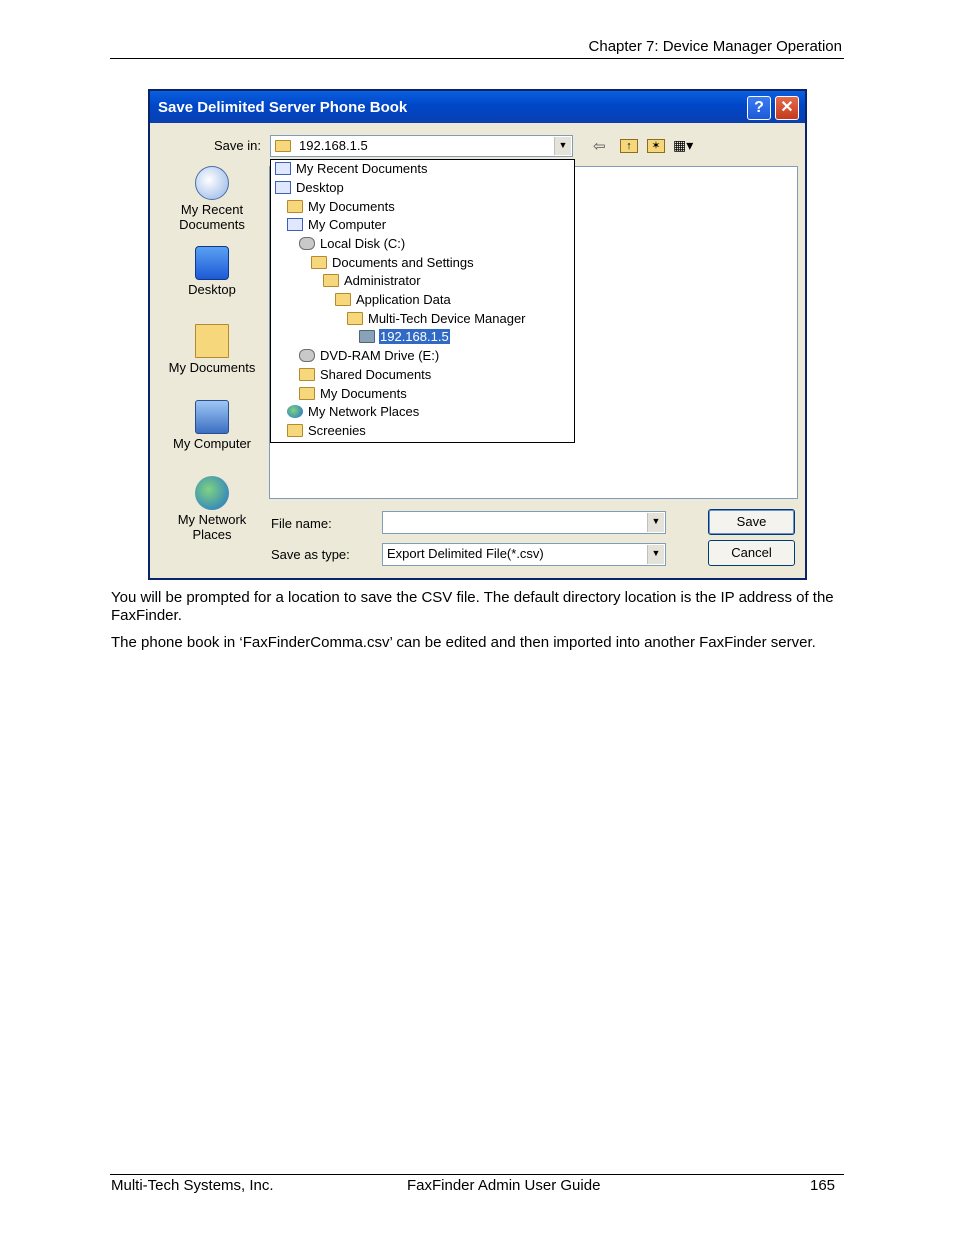 This screenshot has width=954, height=1235. What do you see at coordinates (787, 108) in the screenshot?
I see `close-button: ✕` at bounding box center [787, 108].